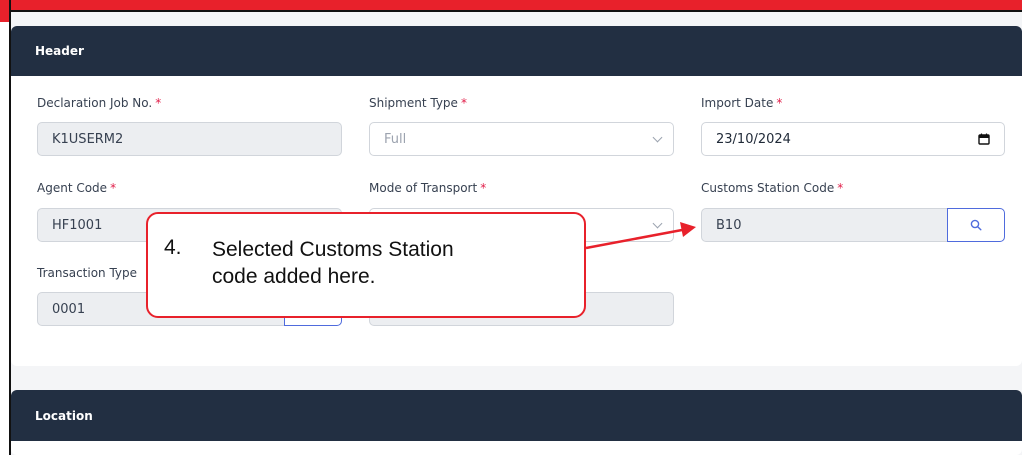 This screenshot has width=1022, height=455. Describe the element at coordinates (77, 188) in the screenshot. I see `agent-code-label: Agent Code *` at that location.